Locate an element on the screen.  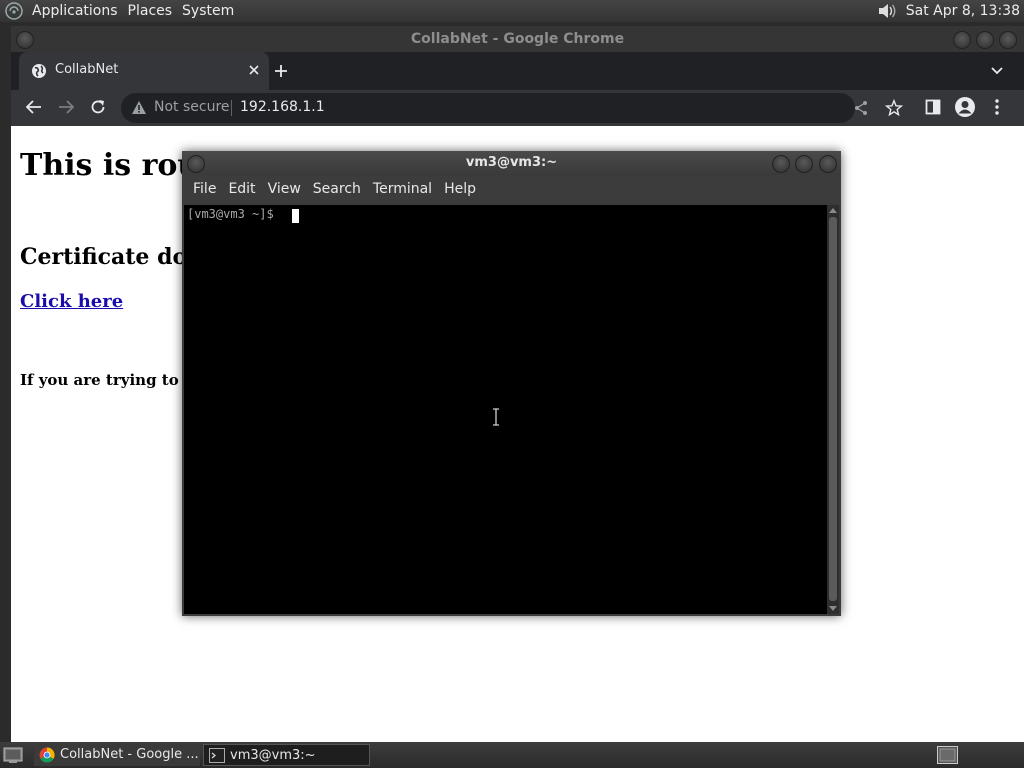
terminal-menu-help: Help is located at coordinates (460, 189).